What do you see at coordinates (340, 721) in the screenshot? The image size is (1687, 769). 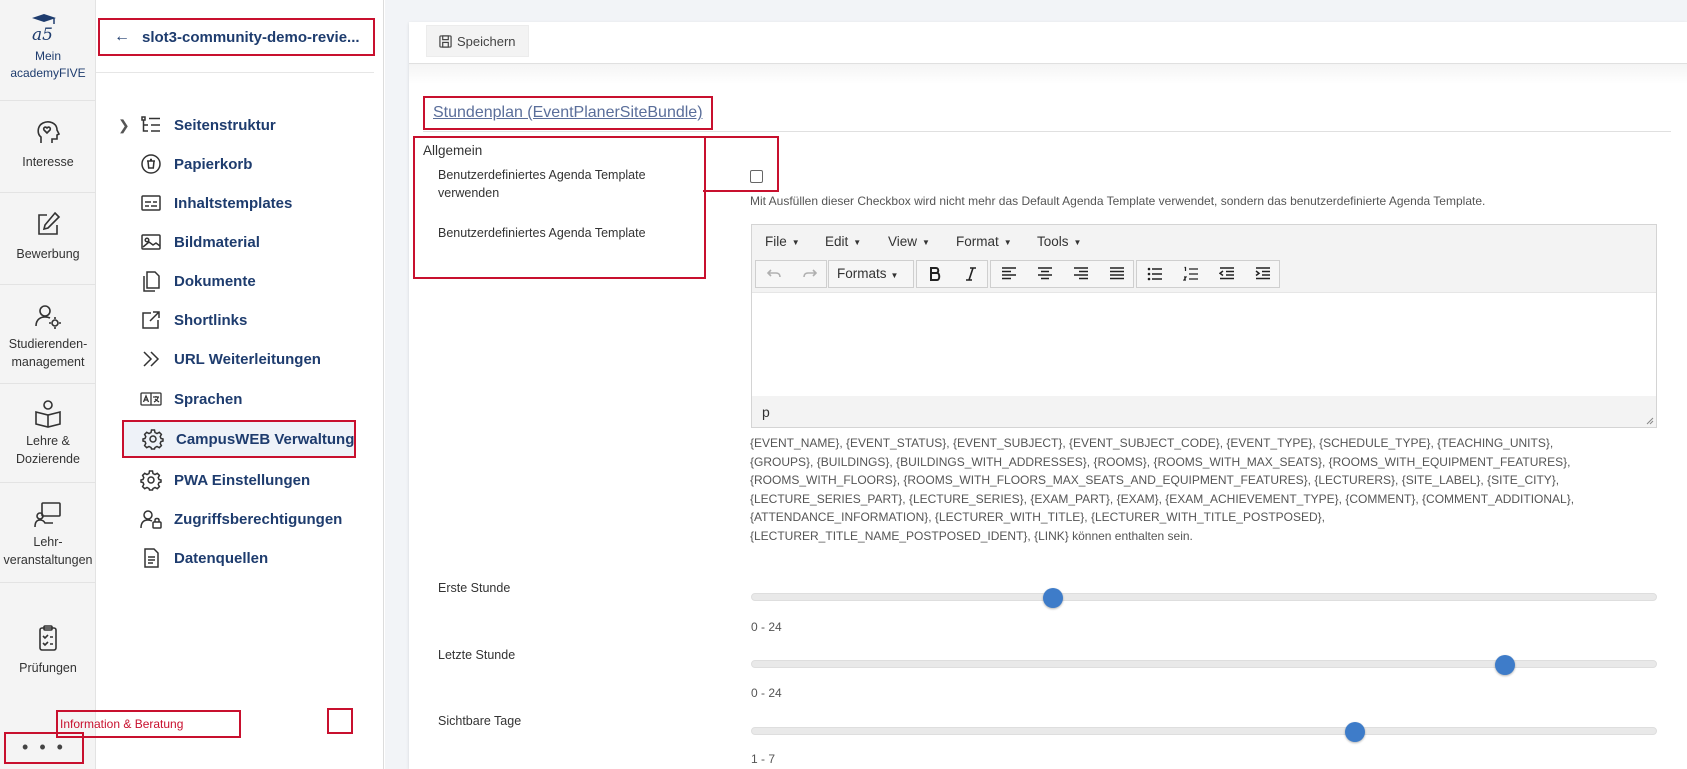 I see `highlight-box` at bounding box center [340, 721].